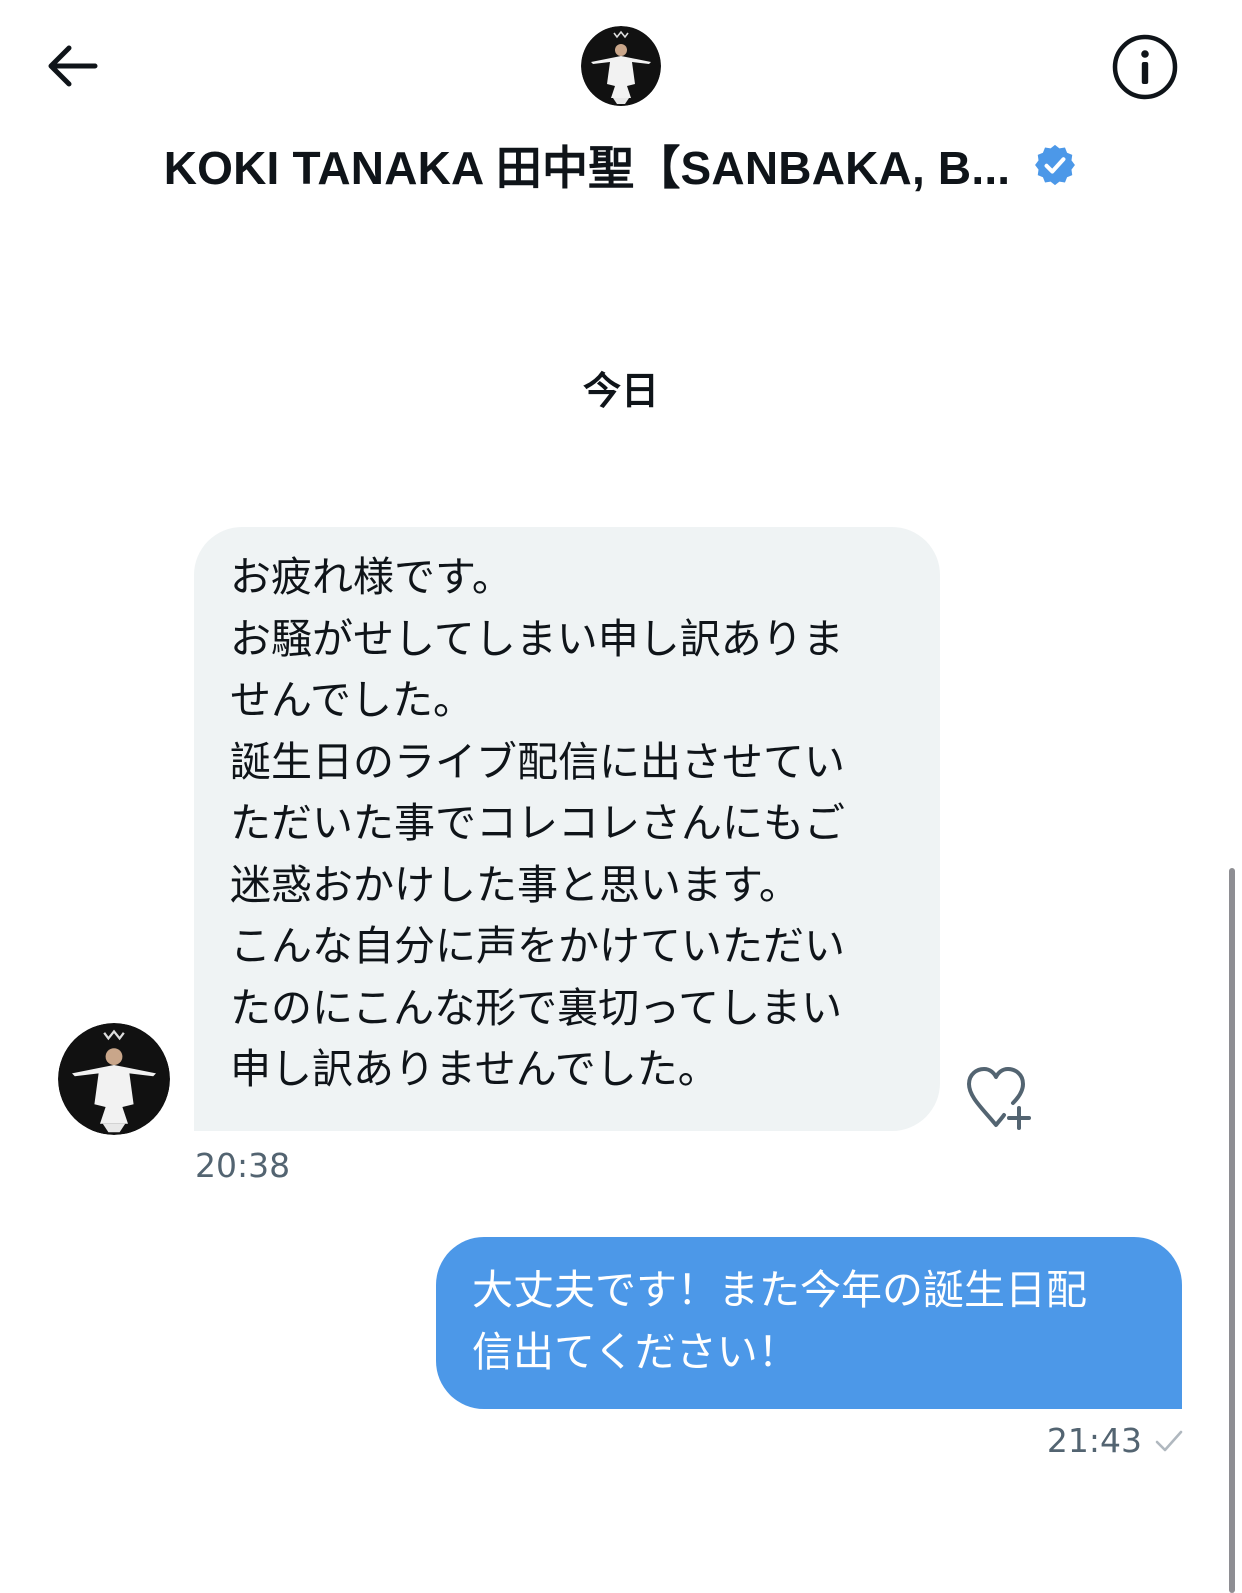 This screenshot has width=1242, height=1593. I want to click on sent-message-bubble: 大丈夫です！また今年の誕生日配 信出てください！, so click(809, 1323).